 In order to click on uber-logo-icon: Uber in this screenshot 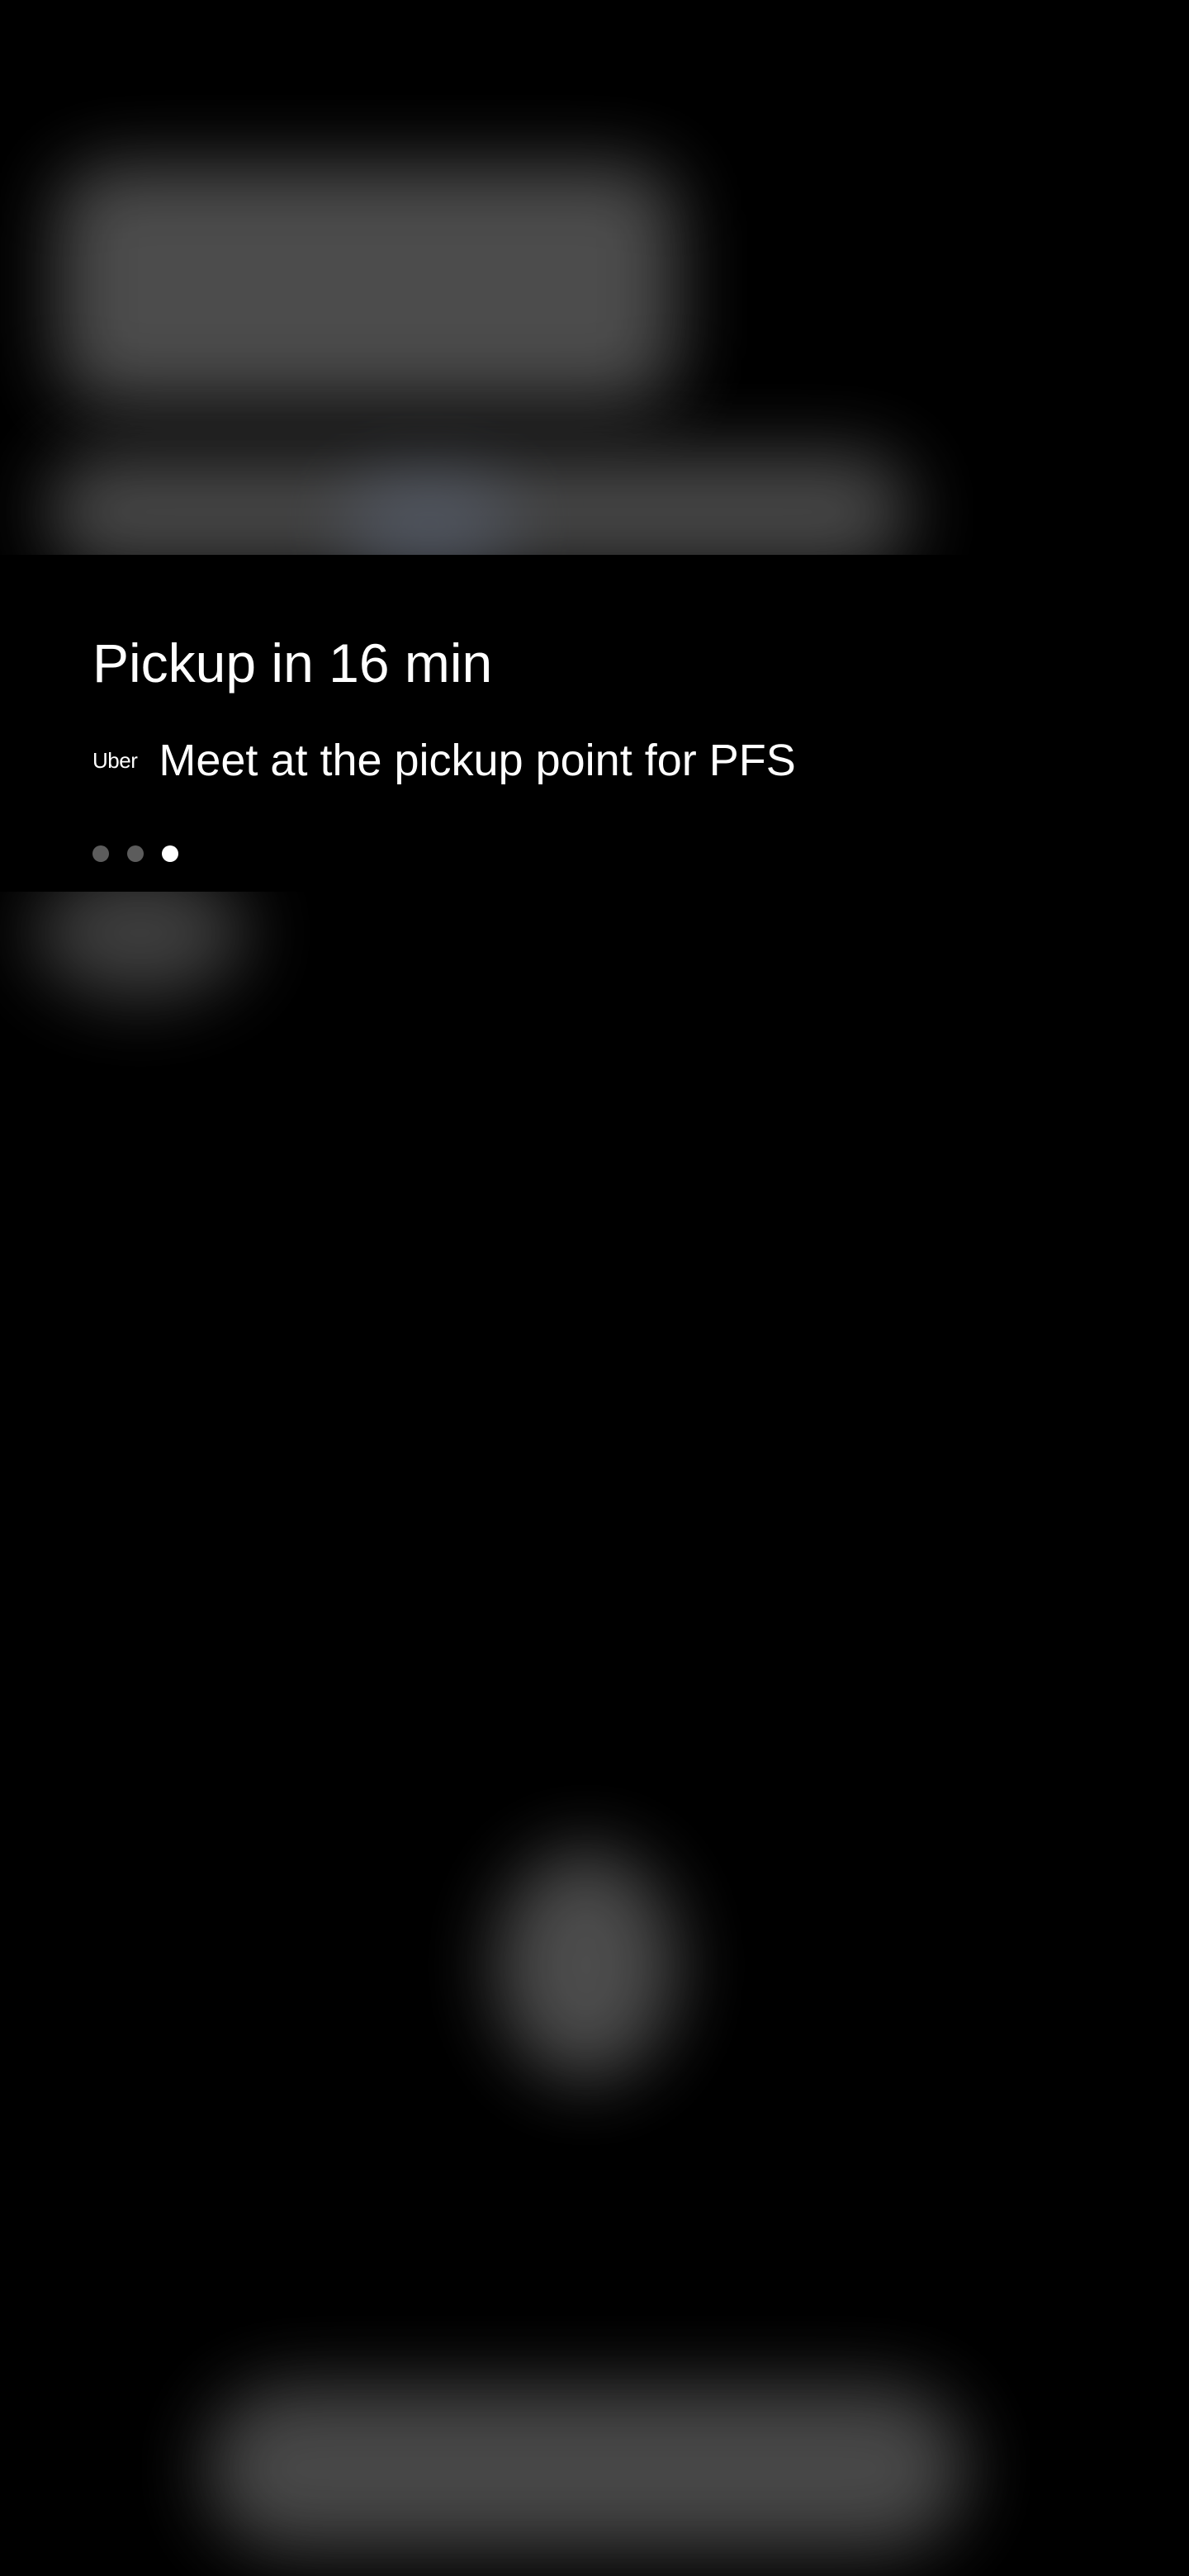, I will do `click(115, 760)`.